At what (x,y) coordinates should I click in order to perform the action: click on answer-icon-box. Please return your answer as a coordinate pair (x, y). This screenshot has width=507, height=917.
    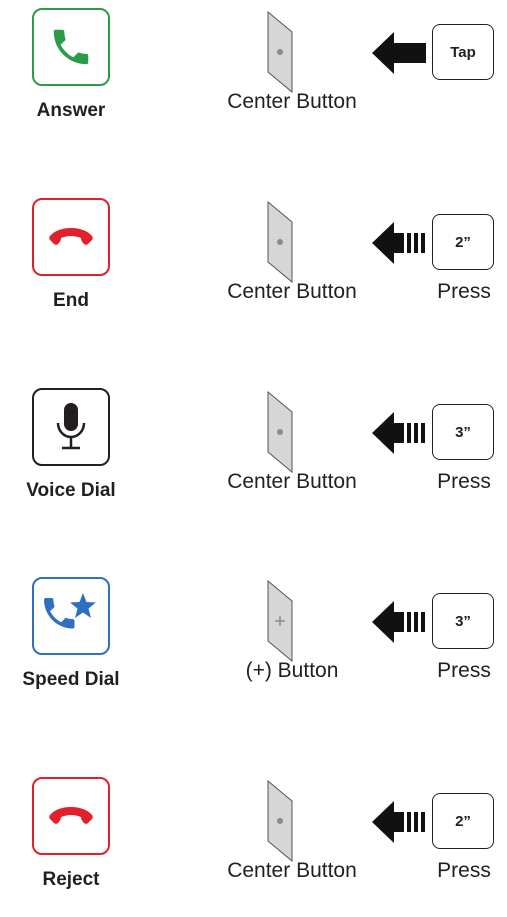
    Looking at the image, I should click on (71, 47).